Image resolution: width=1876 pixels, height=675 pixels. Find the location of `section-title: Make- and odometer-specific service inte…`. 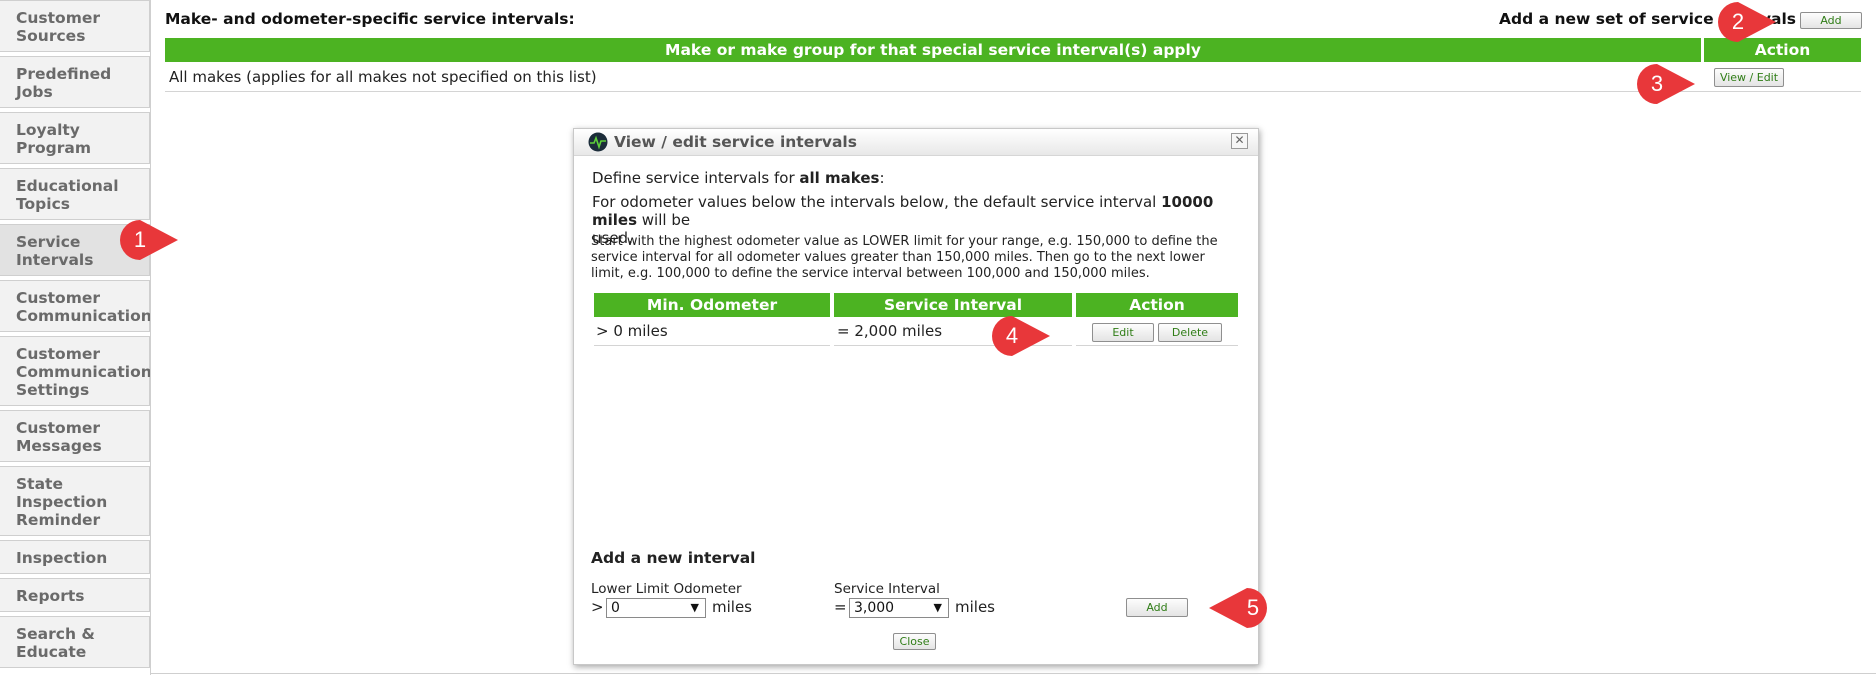

section-title: Make- and odometer-specific service inte… is located at coordinates (370, 19).